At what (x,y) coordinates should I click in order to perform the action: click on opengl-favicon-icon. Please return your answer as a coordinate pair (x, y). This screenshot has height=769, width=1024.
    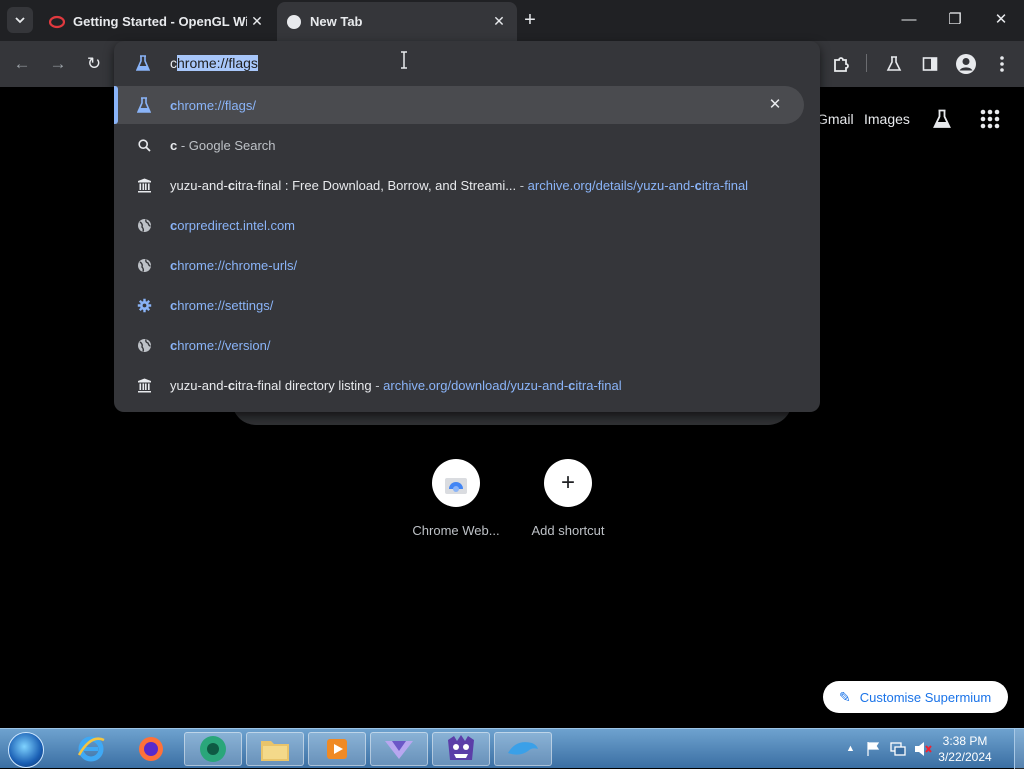
    Looking at the image, I should click on (57, 21).